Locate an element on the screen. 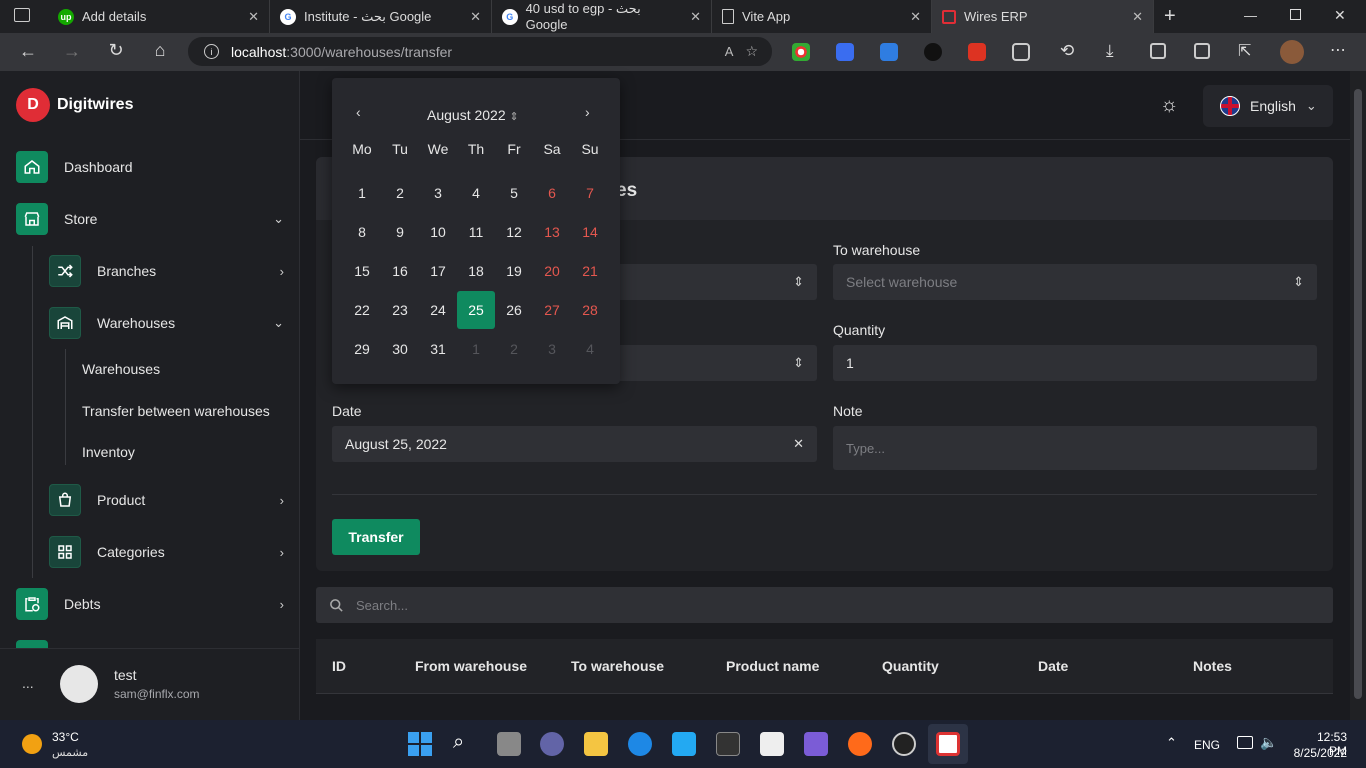 The height and width of the screenshot is (768, 1366). calendar-day: 30 is located at coordinates (400, 349).